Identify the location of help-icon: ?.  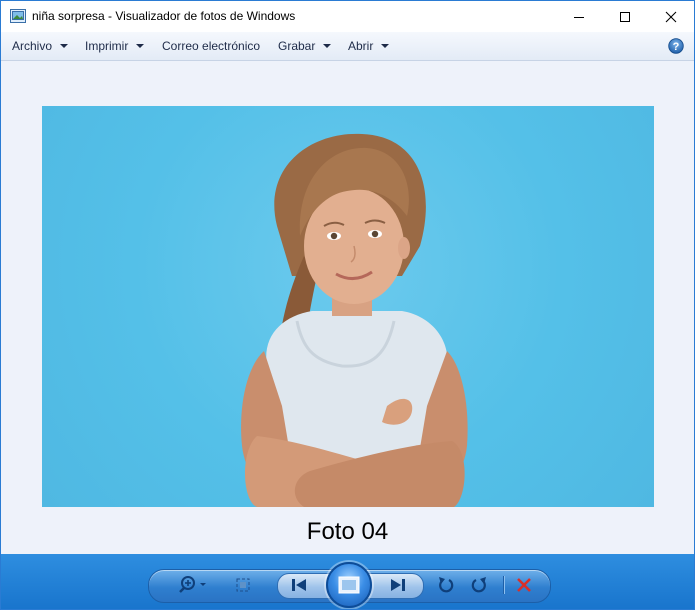
(676, 46).